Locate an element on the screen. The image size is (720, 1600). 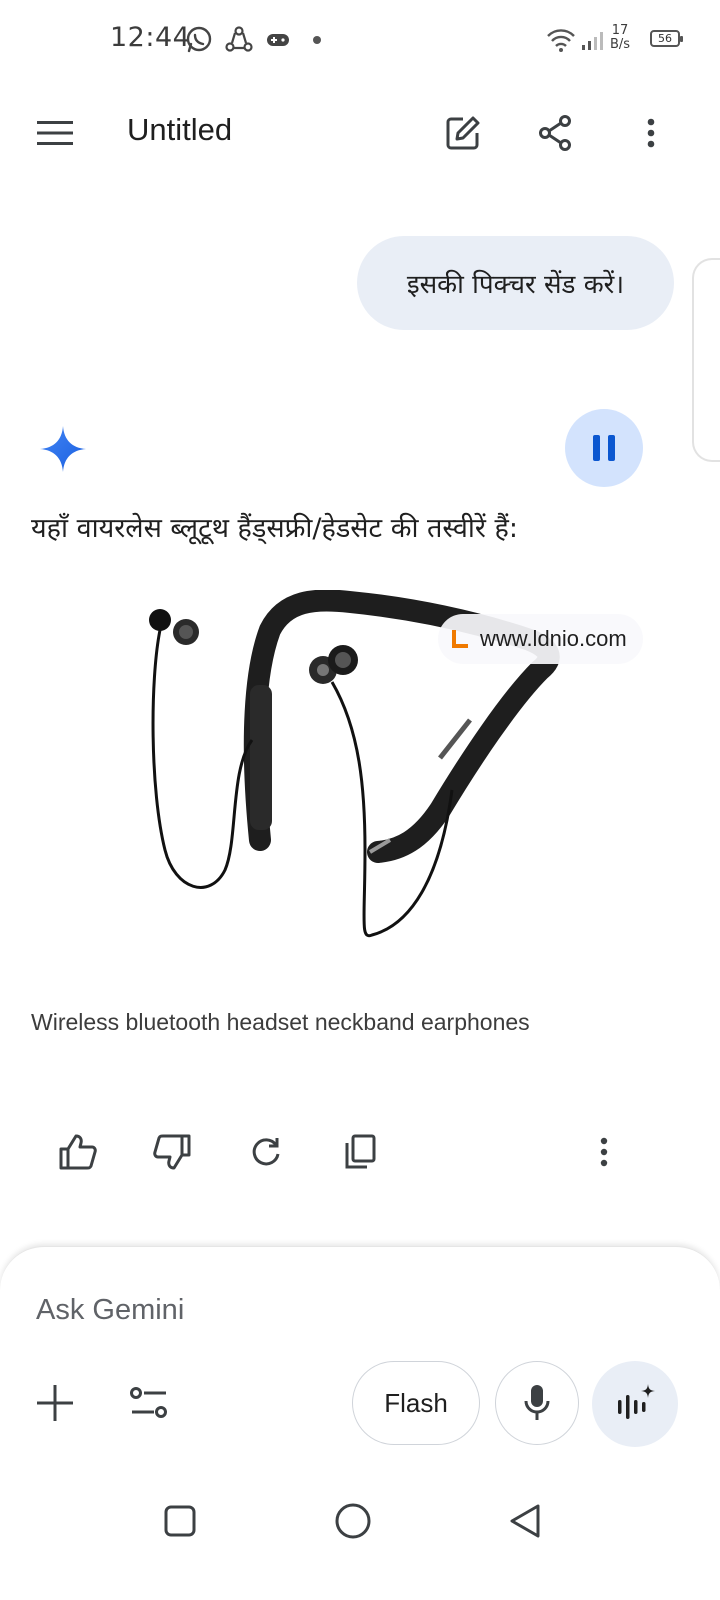
tune-icon is located at coordinates (148, 1402).